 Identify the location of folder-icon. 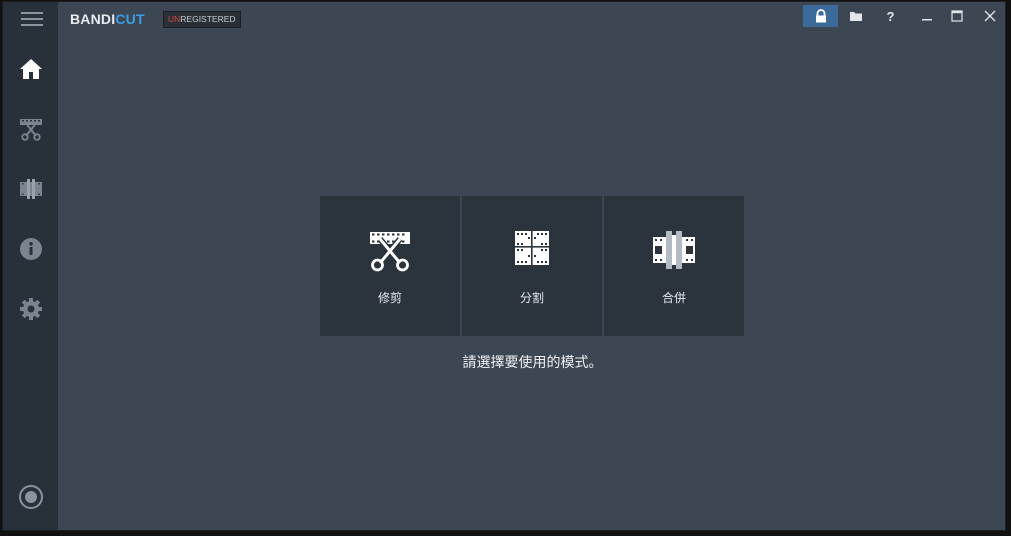
(855, 16).